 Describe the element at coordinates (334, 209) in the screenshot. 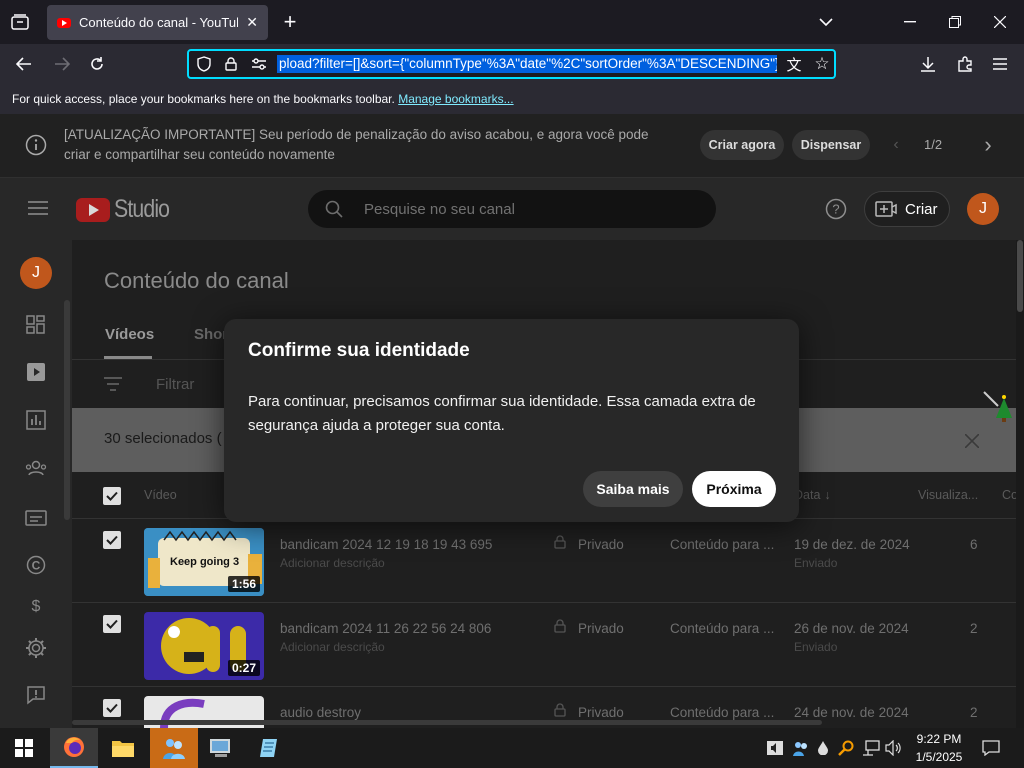

I see `search-icon` at that location.